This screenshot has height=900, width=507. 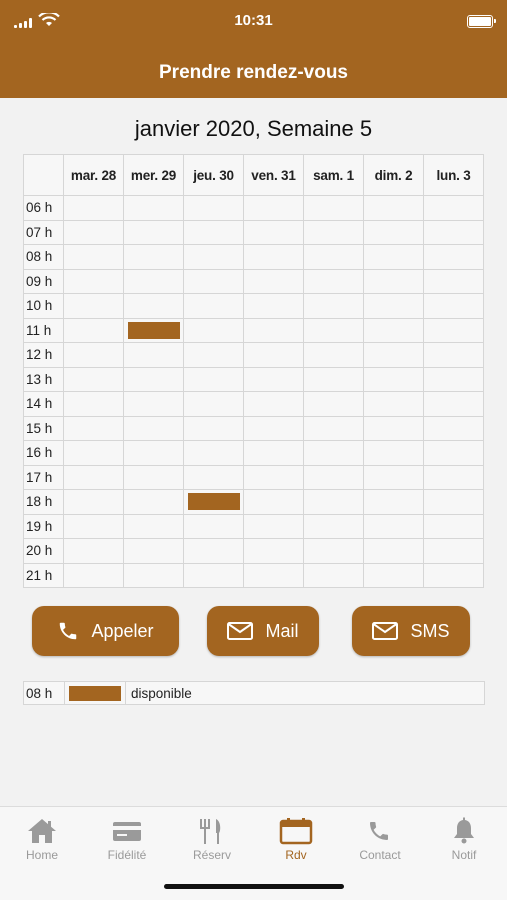 I want to click on mail-button: Mail, so click(x=263, y=631).